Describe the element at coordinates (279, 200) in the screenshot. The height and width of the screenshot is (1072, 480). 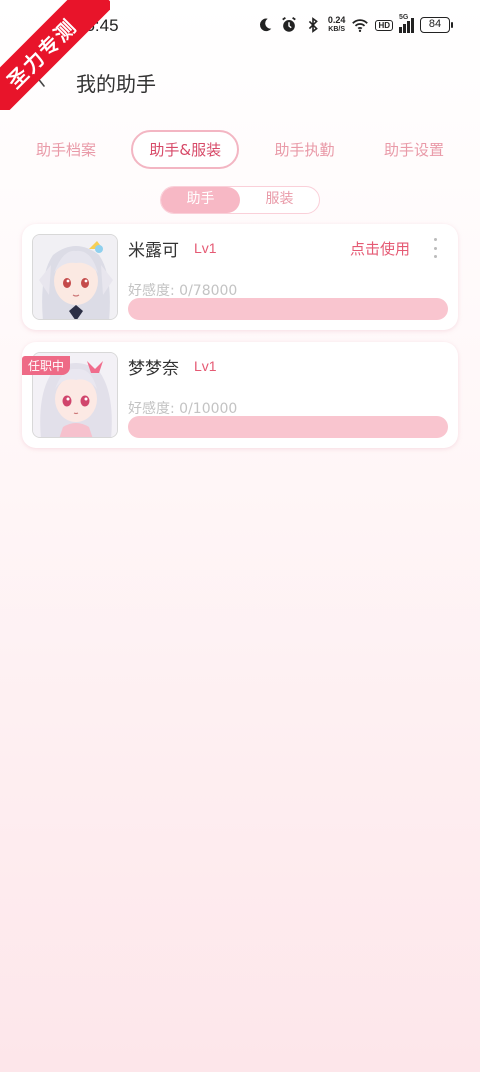
I see `segment-outfit: 服装` at that location.